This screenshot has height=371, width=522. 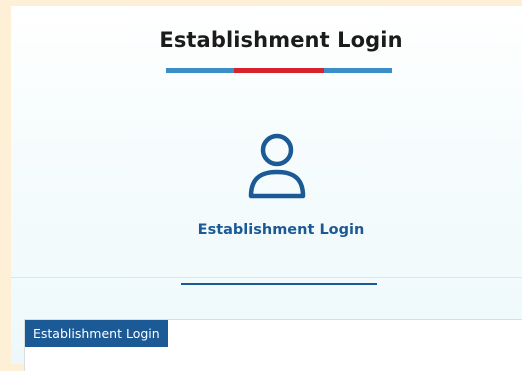 I want to click on panel-tab-establishment-login: Establishment Login, so click(x=96, y=333).